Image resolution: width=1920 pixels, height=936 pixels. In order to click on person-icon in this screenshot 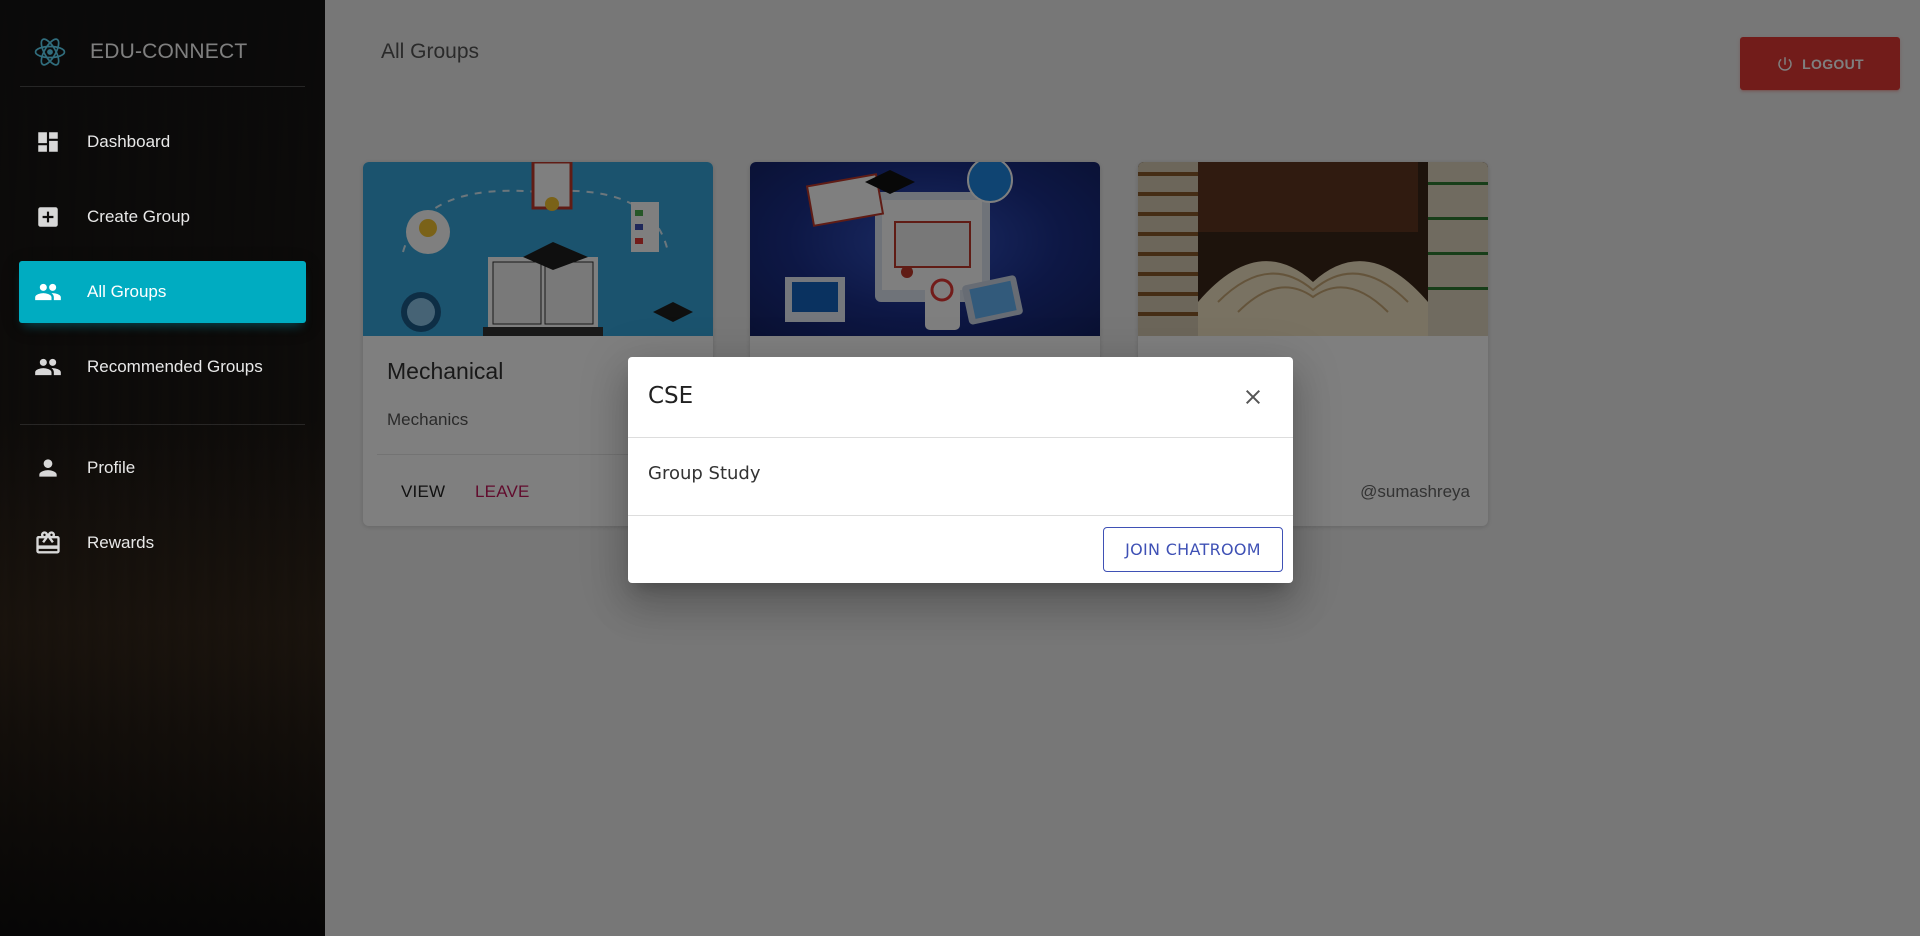, I will do `click(48, 468)`.